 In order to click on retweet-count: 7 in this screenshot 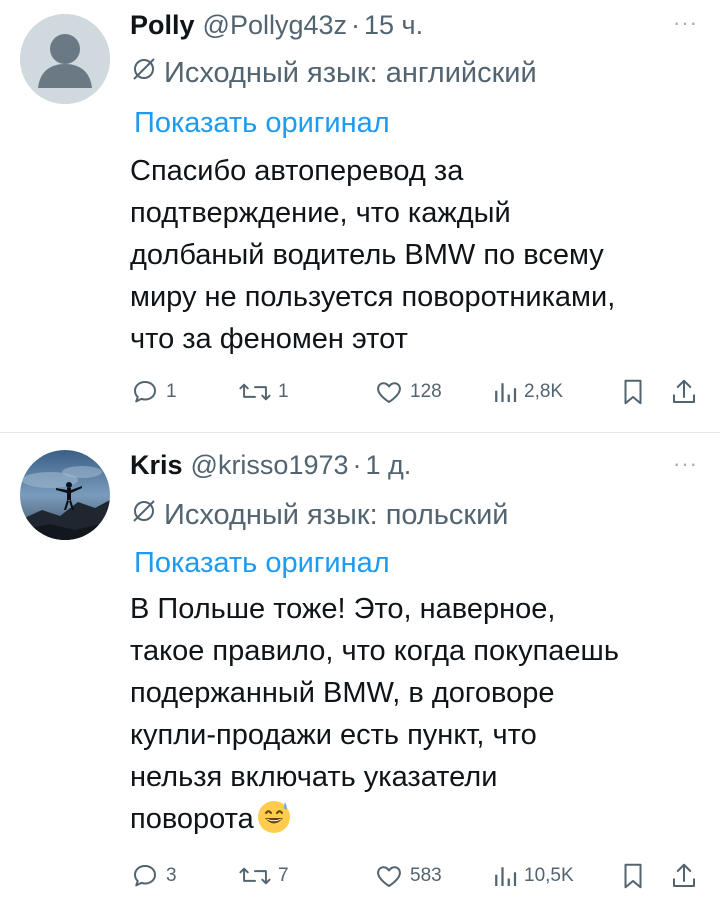, I will do `click(283, 875)`.